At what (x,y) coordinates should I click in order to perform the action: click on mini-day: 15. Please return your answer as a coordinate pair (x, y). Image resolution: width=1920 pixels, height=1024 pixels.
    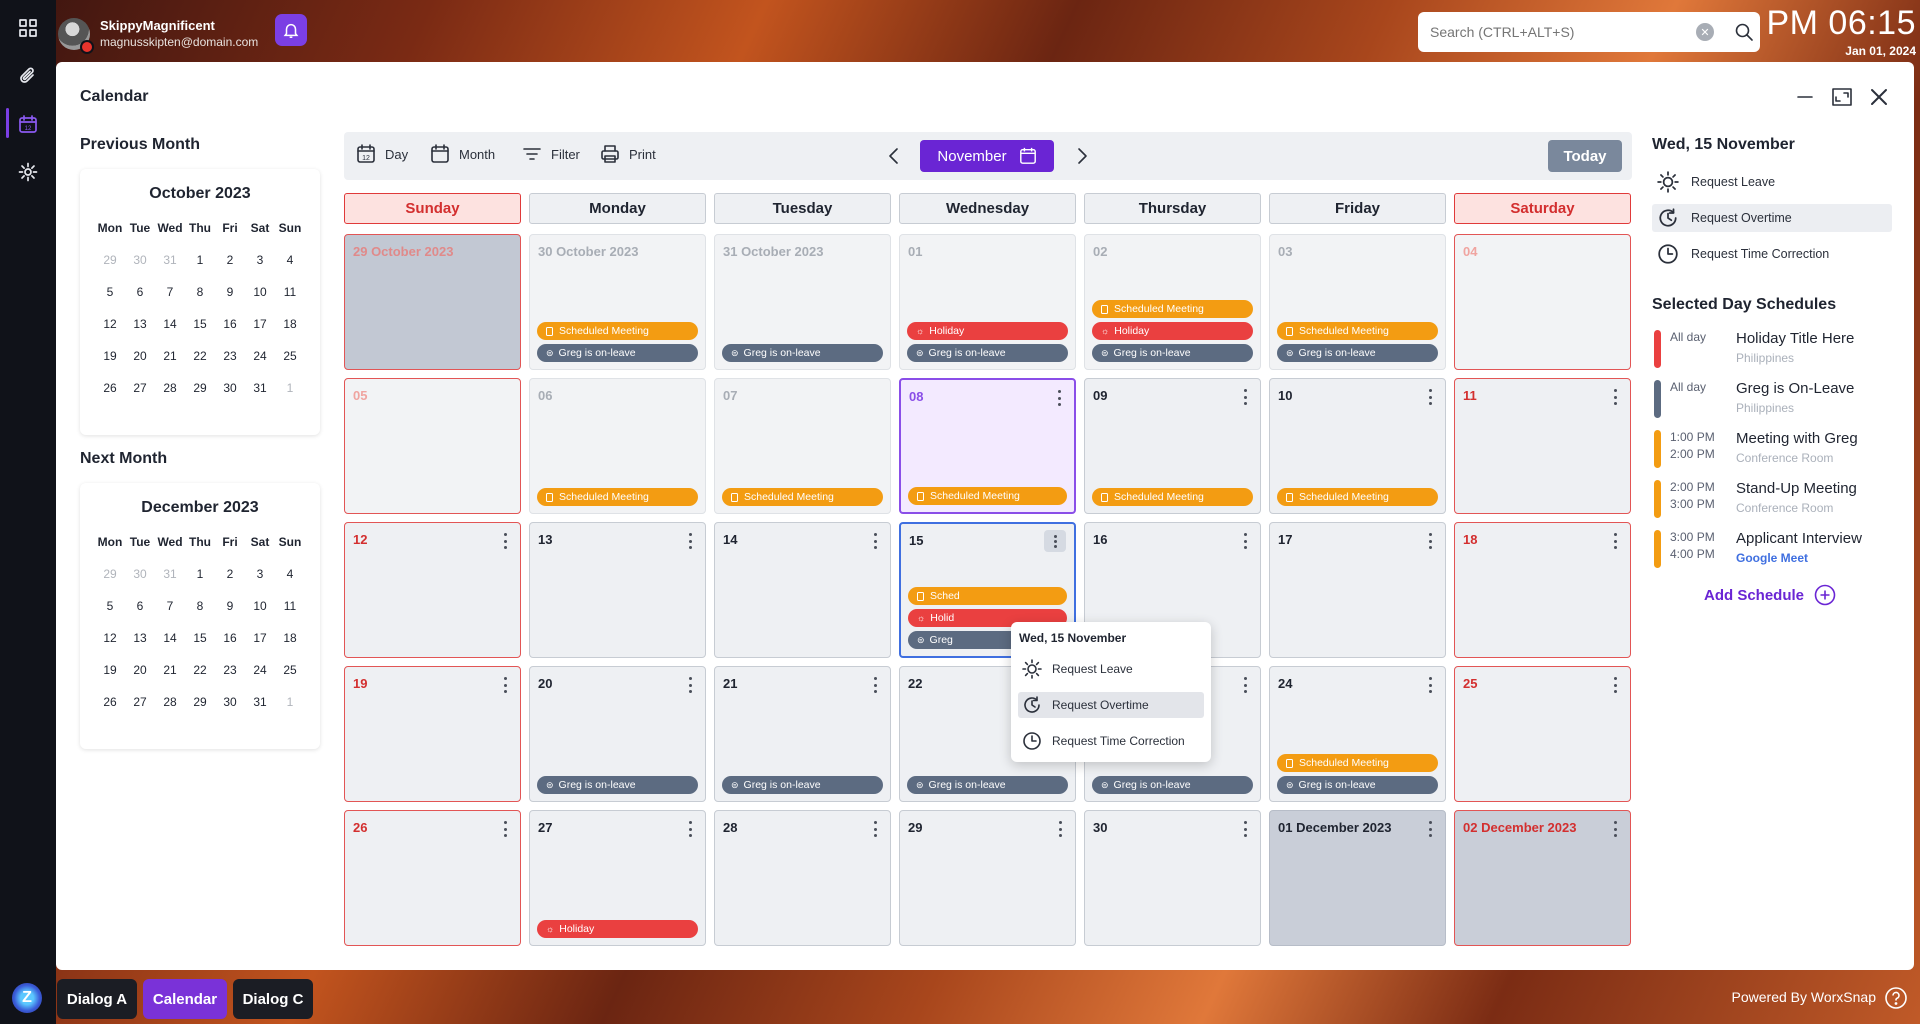
    Looking at the image, I should click on (200, 638).